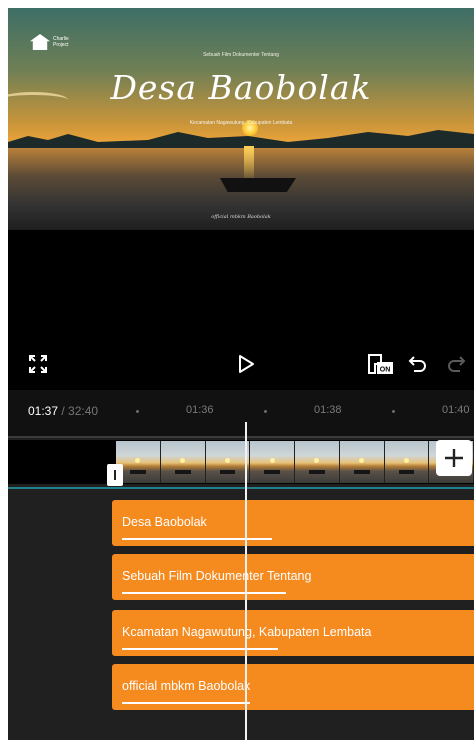 Image resolution: width=474 pixels, height=740 pixels. Describe the element at coordinates (40, 42) in the screenshot. I see `house-icon` at that location.